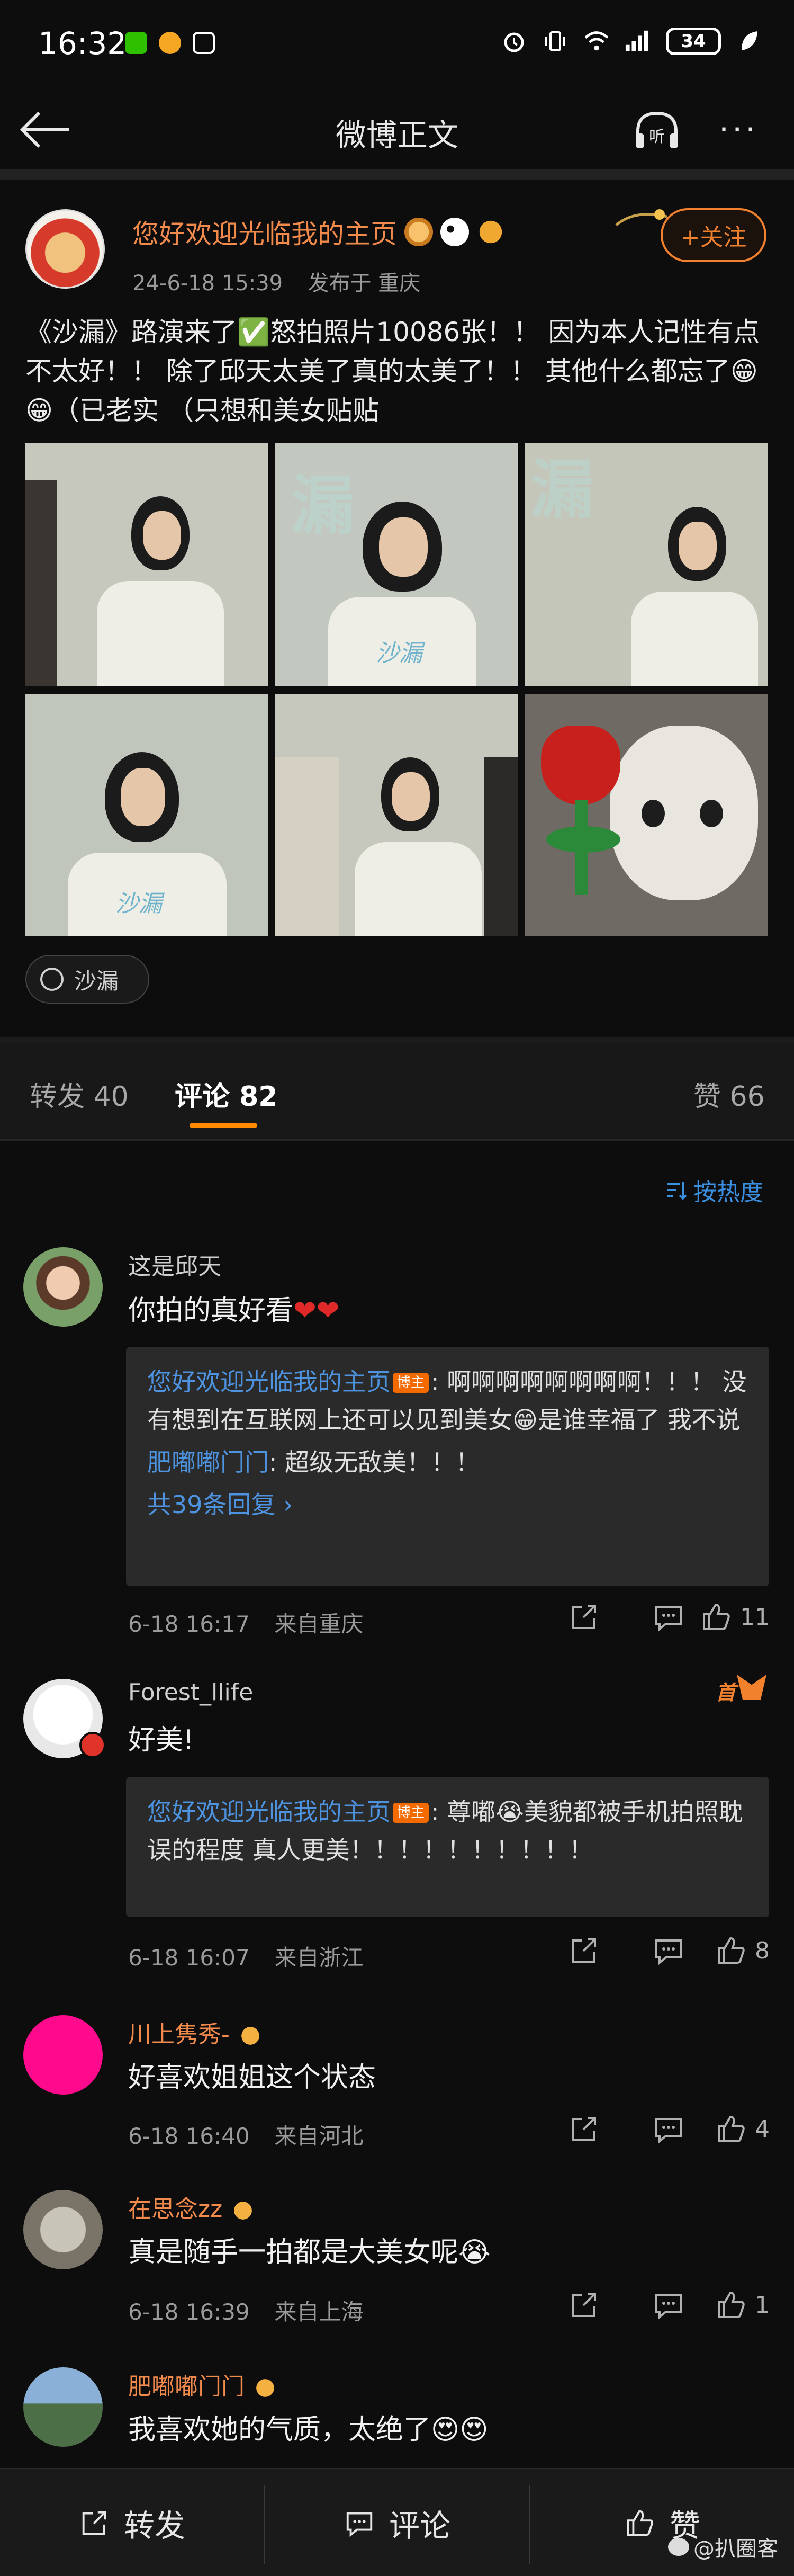 This screenshot has width=794, height=2576. I want to click on like-count: 8, so click(763, 1950).